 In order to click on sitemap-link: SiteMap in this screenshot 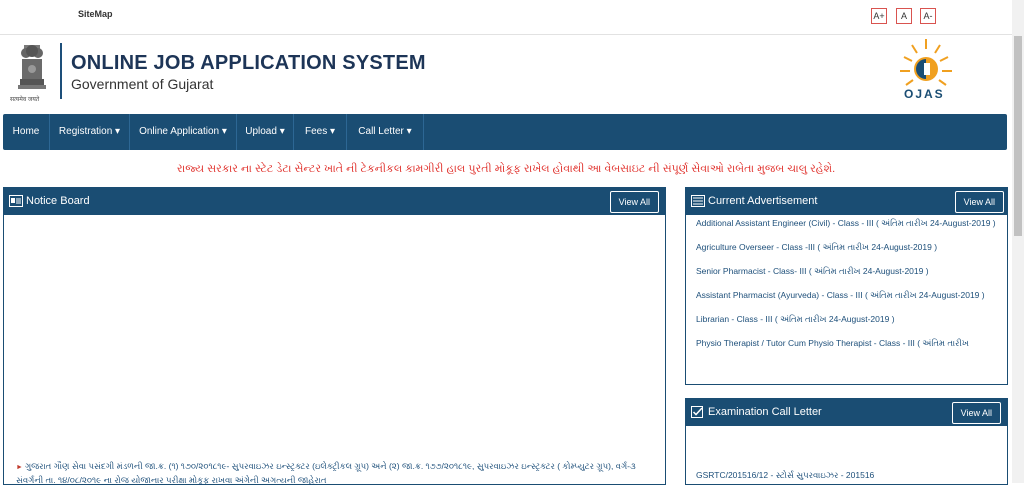, I will do `click(95, 14)`.